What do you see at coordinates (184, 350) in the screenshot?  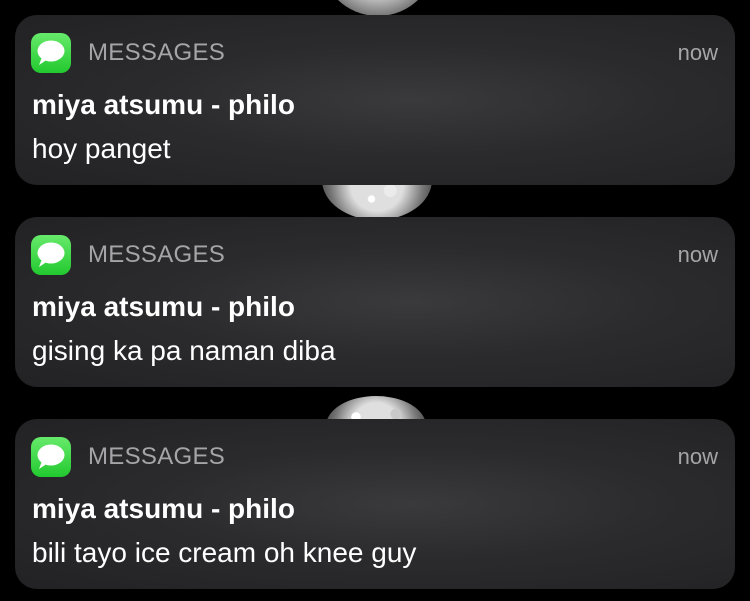 I see `notification-message: gising ka pa naman diba` at bounding box center [184, 350].